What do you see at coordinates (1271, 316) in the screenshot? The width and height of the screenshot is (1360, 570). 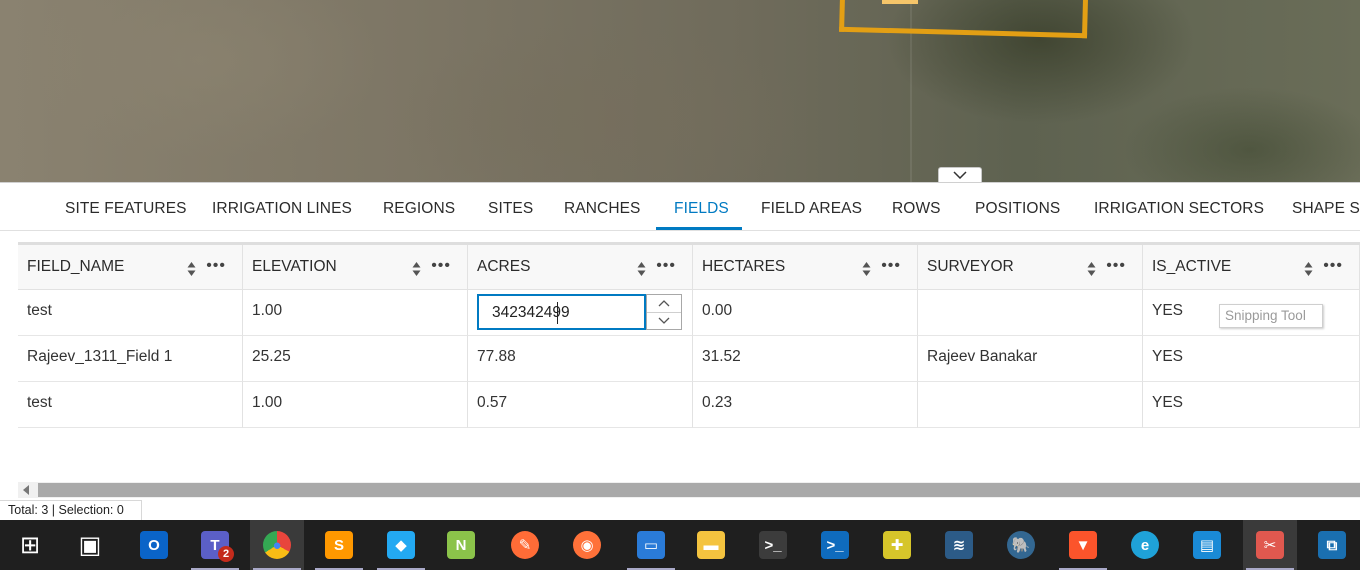 I see `snipping-tool-tooltip: Snipping Tool` at bounding box center [1271, 316].